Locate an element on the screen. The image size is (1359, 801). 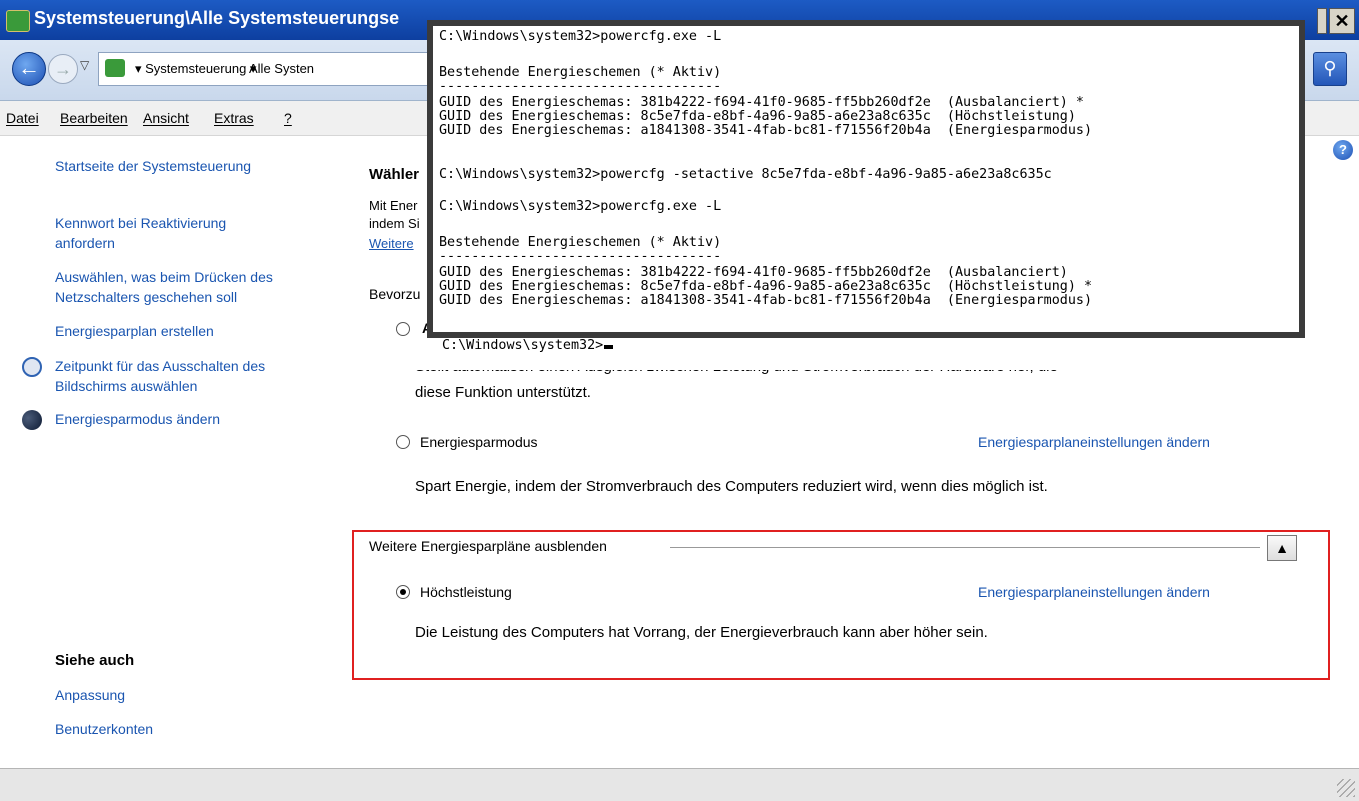
menu-view: Ansicht is located at coordinates (166, 118).